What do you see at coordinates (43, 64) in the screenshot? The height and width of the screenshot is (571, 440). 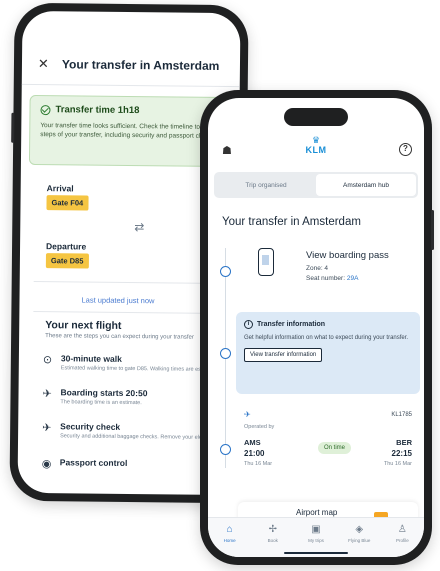 I see `close-icon: ✕` at bounding box center [43, 64].